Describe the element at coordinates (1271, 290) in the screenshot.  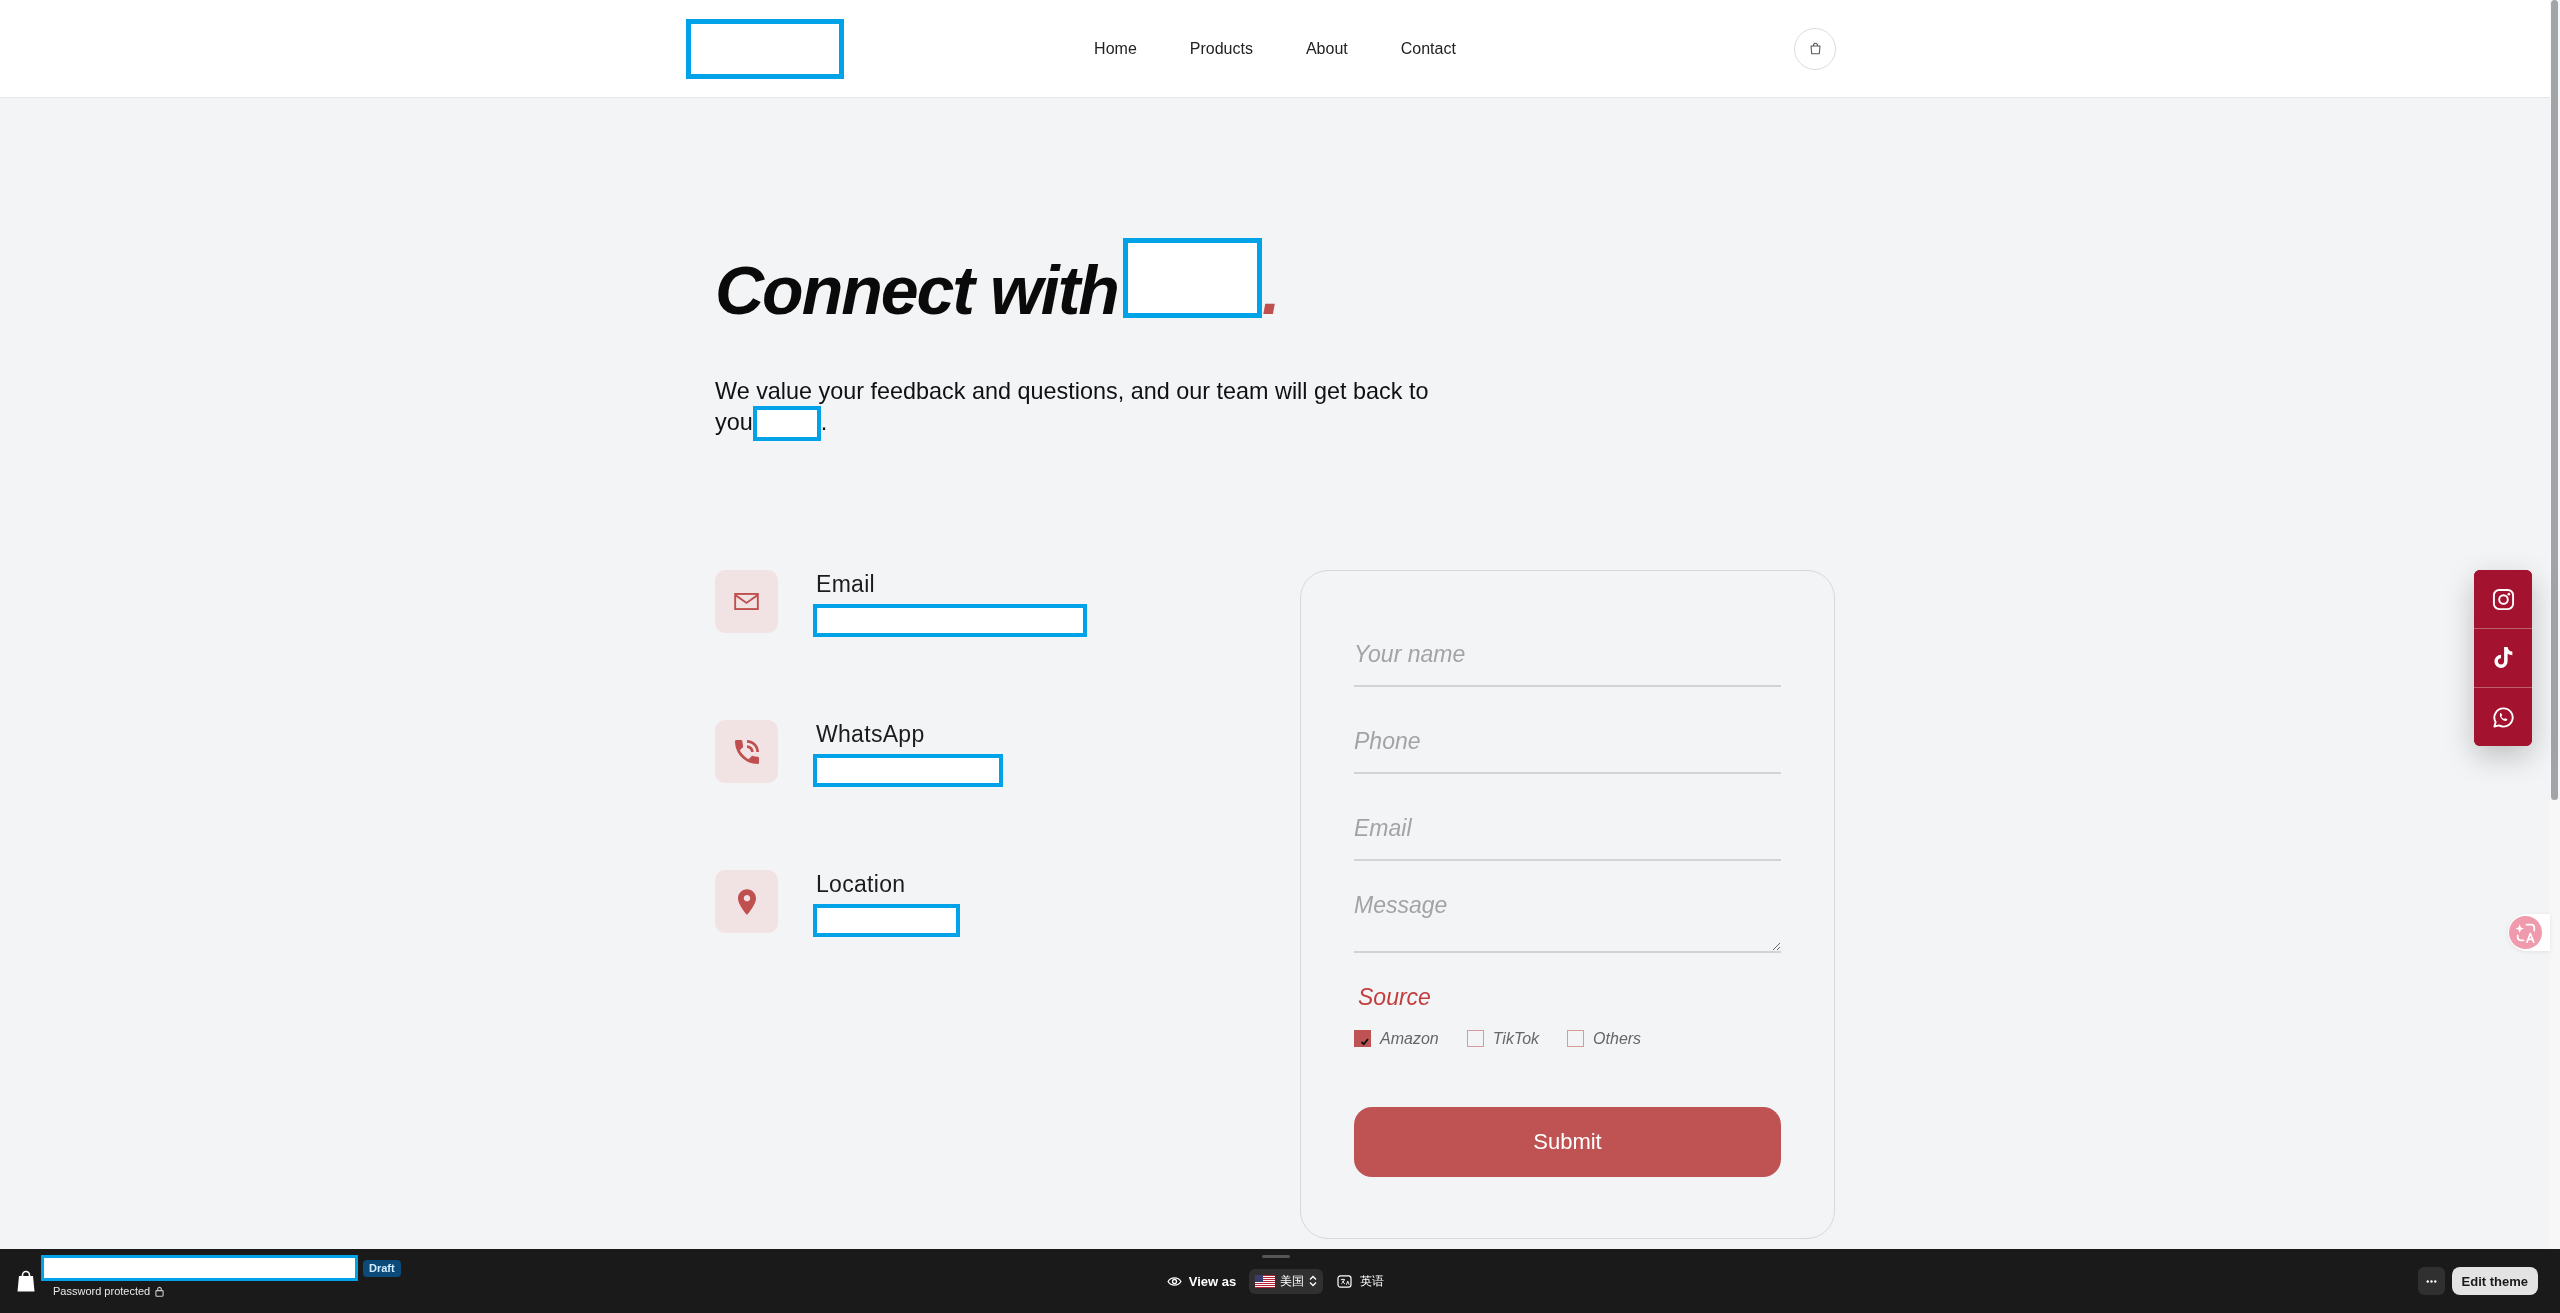
I see `accent-period: .` at that location.